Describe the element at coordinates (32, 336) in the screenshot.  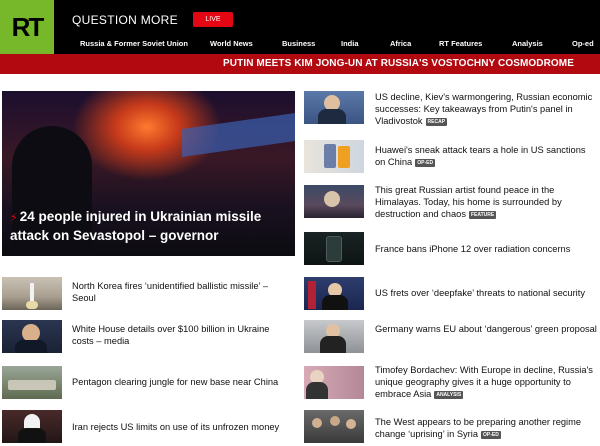
I see `story-thumbnail-white-house` at that location.